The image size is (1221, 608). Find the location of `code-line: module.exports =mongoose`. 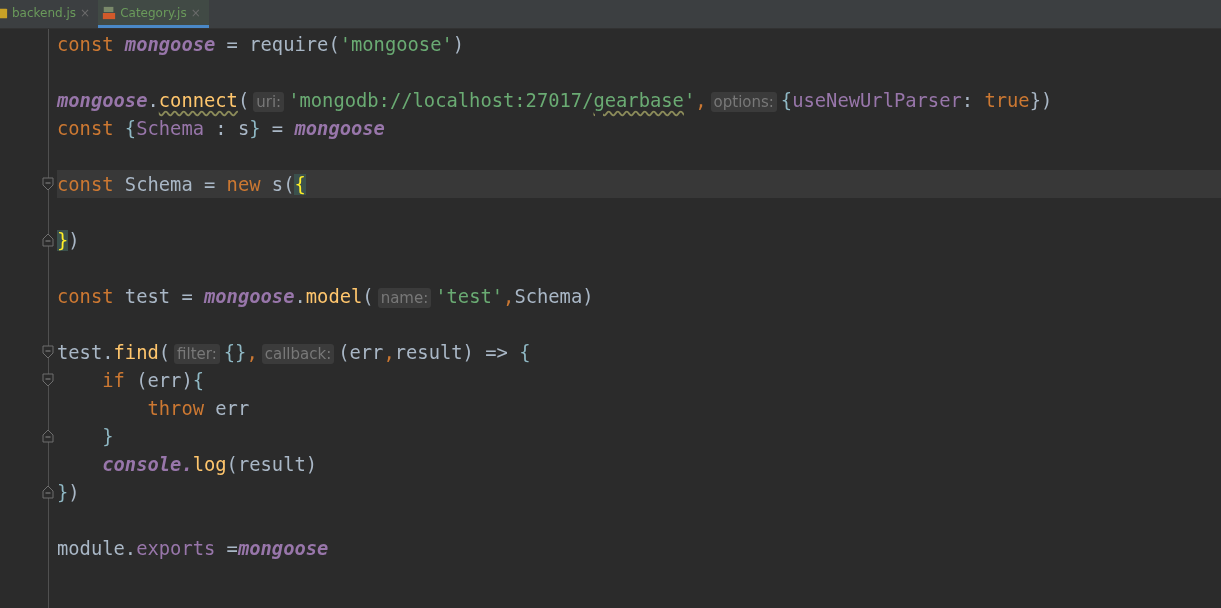

code-line: module.exports =mongoose is located at coordinates (193, 548).